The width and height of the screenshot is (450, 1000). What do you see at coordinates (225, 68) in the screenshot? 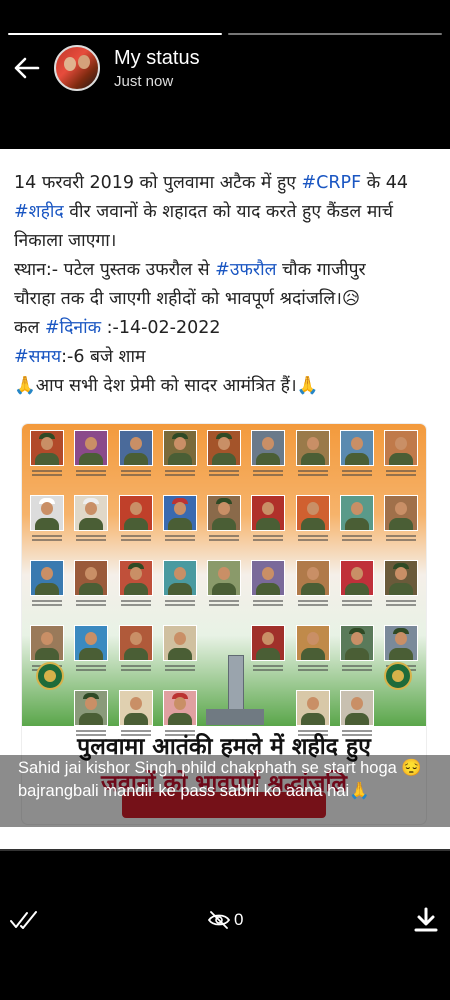
I see `status-header: My status Just now` at bounding box center [225, 68].